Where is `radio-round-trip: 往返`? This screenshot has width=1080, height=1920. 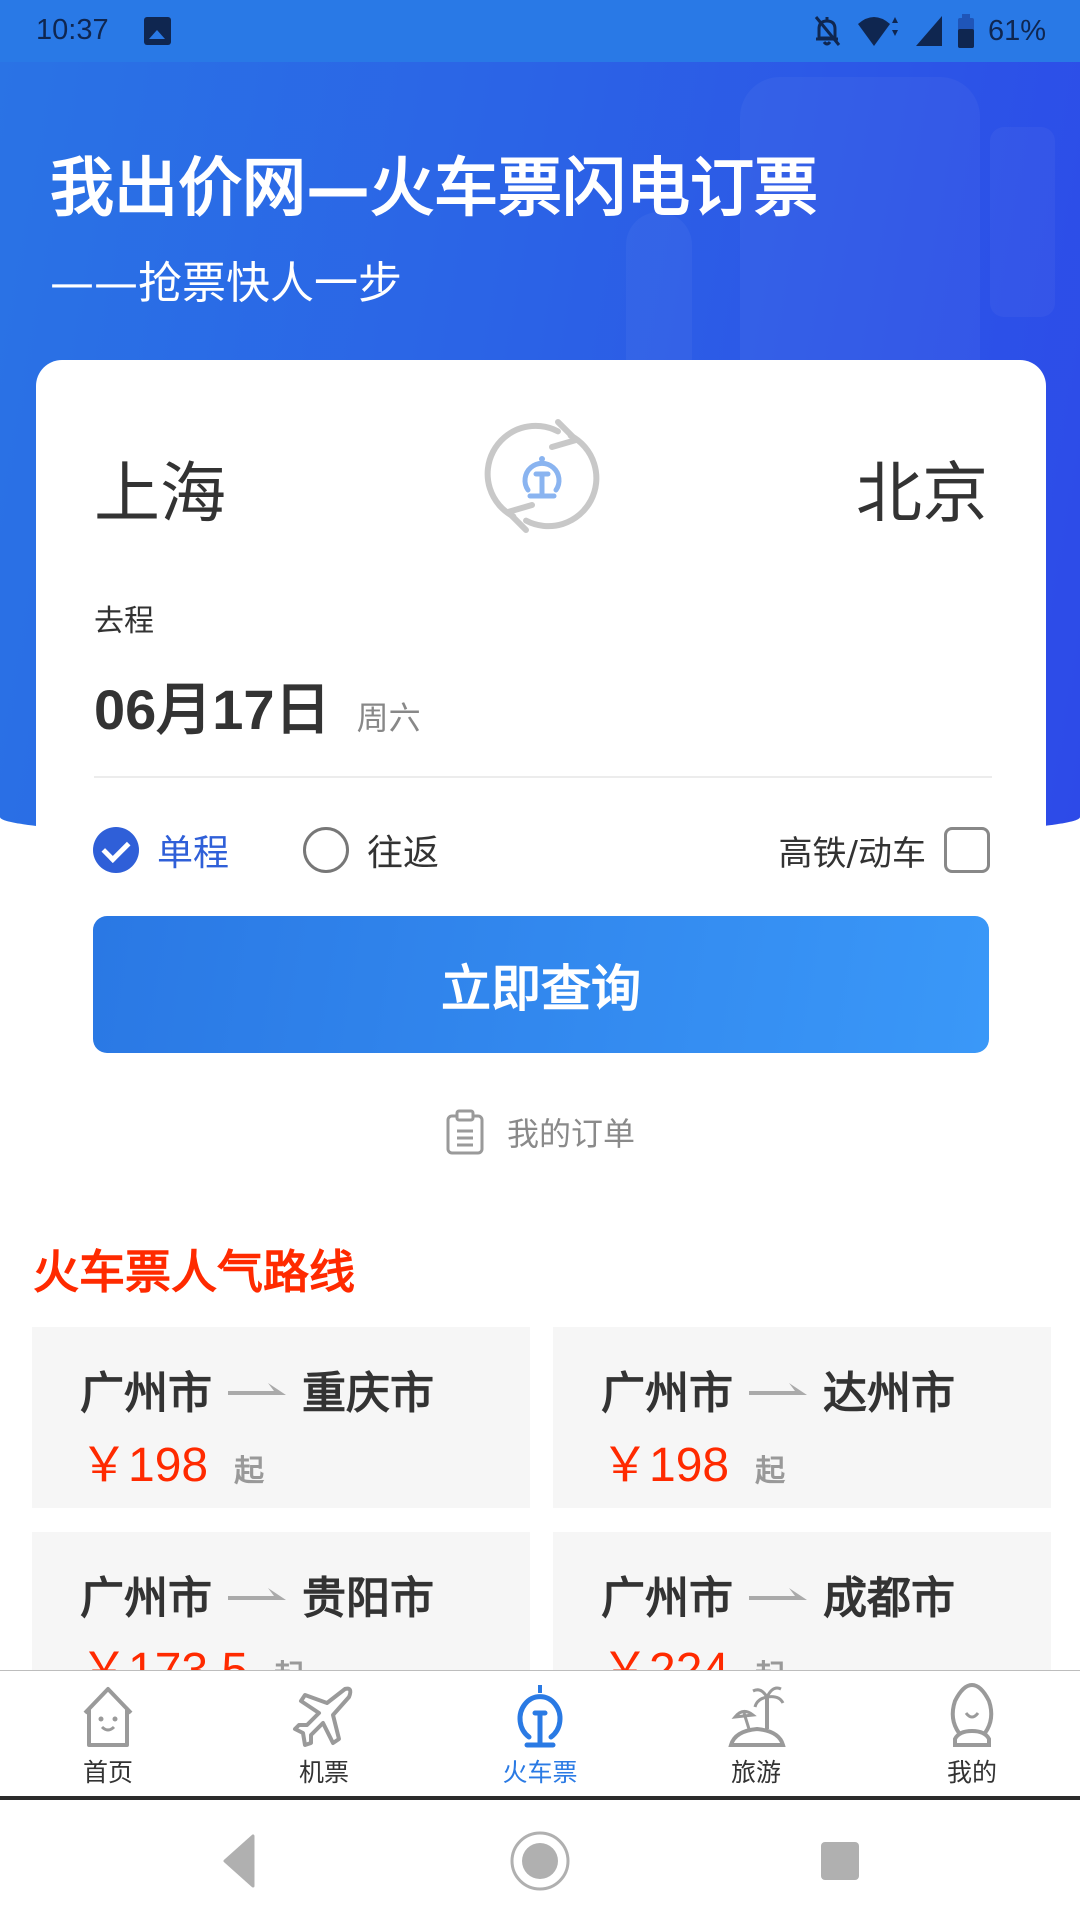
radio-round-trip: 往返 is located at coordinates (371, 850).